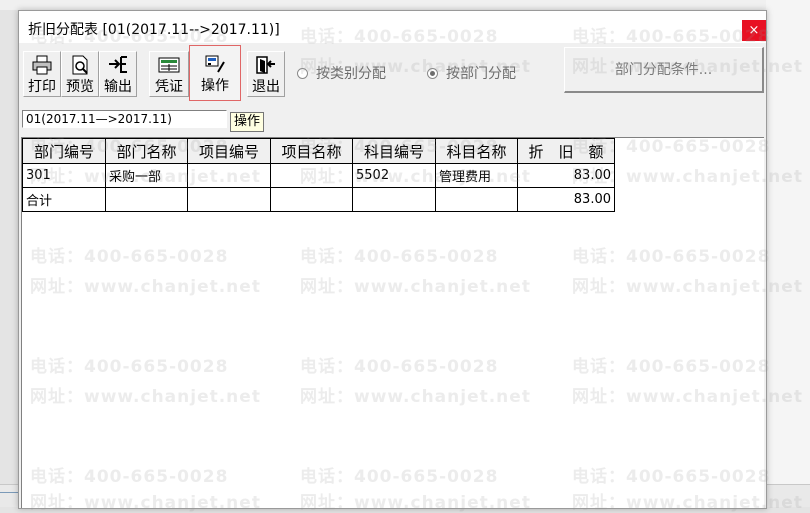 The height and width of the screenshot is (513, 810). I want to click on preview-icon, so click(80, 65).